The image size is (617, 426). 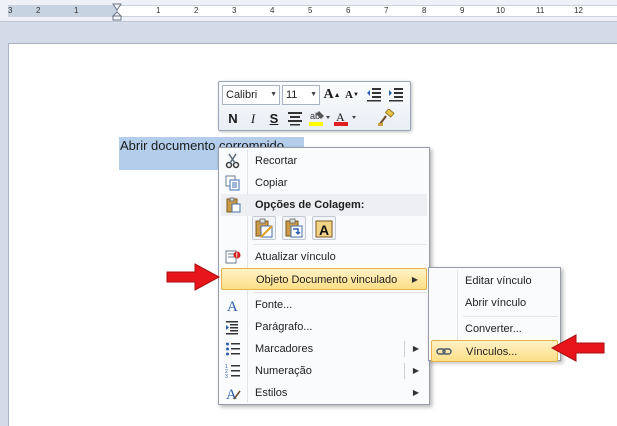 I want to click on italic-label: I, so click(x=253, y=118).